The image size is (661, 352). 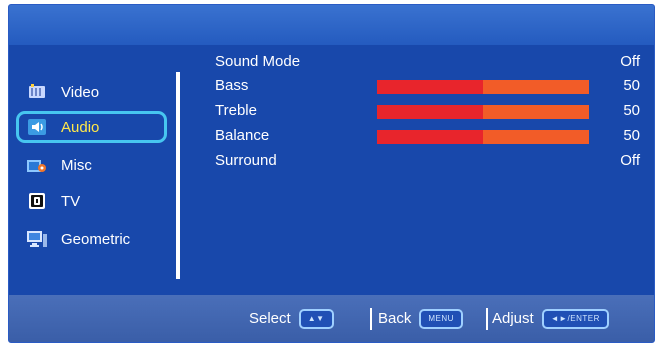 What do you see at coordinates (232, 85) in the screenshot?
I see `setting-label: Bass` at bounding box center [232, 85].